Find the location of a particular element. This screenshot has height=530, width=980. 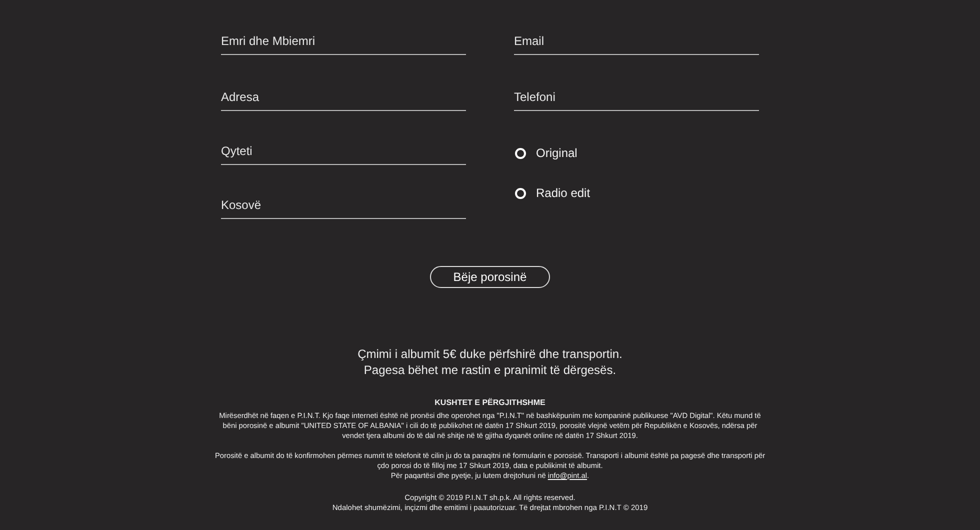

order-button: Bëje porosinë is located at coordinates (490, 277).